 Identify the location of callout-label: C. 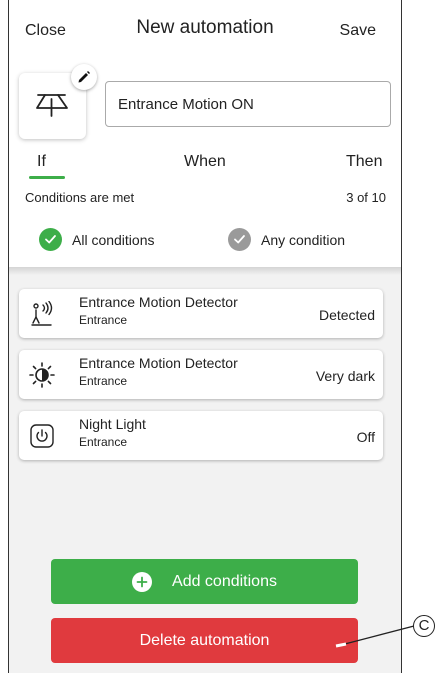
(424, 626).